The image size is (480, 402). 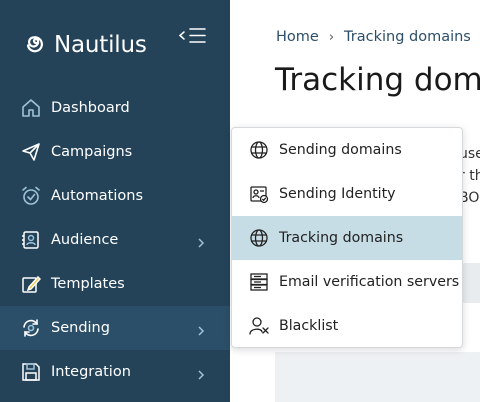 What do you see at coordinates (31, 196) in the screenshot?
I see `alarm-clock-icon` at bounding box center [31, 196].